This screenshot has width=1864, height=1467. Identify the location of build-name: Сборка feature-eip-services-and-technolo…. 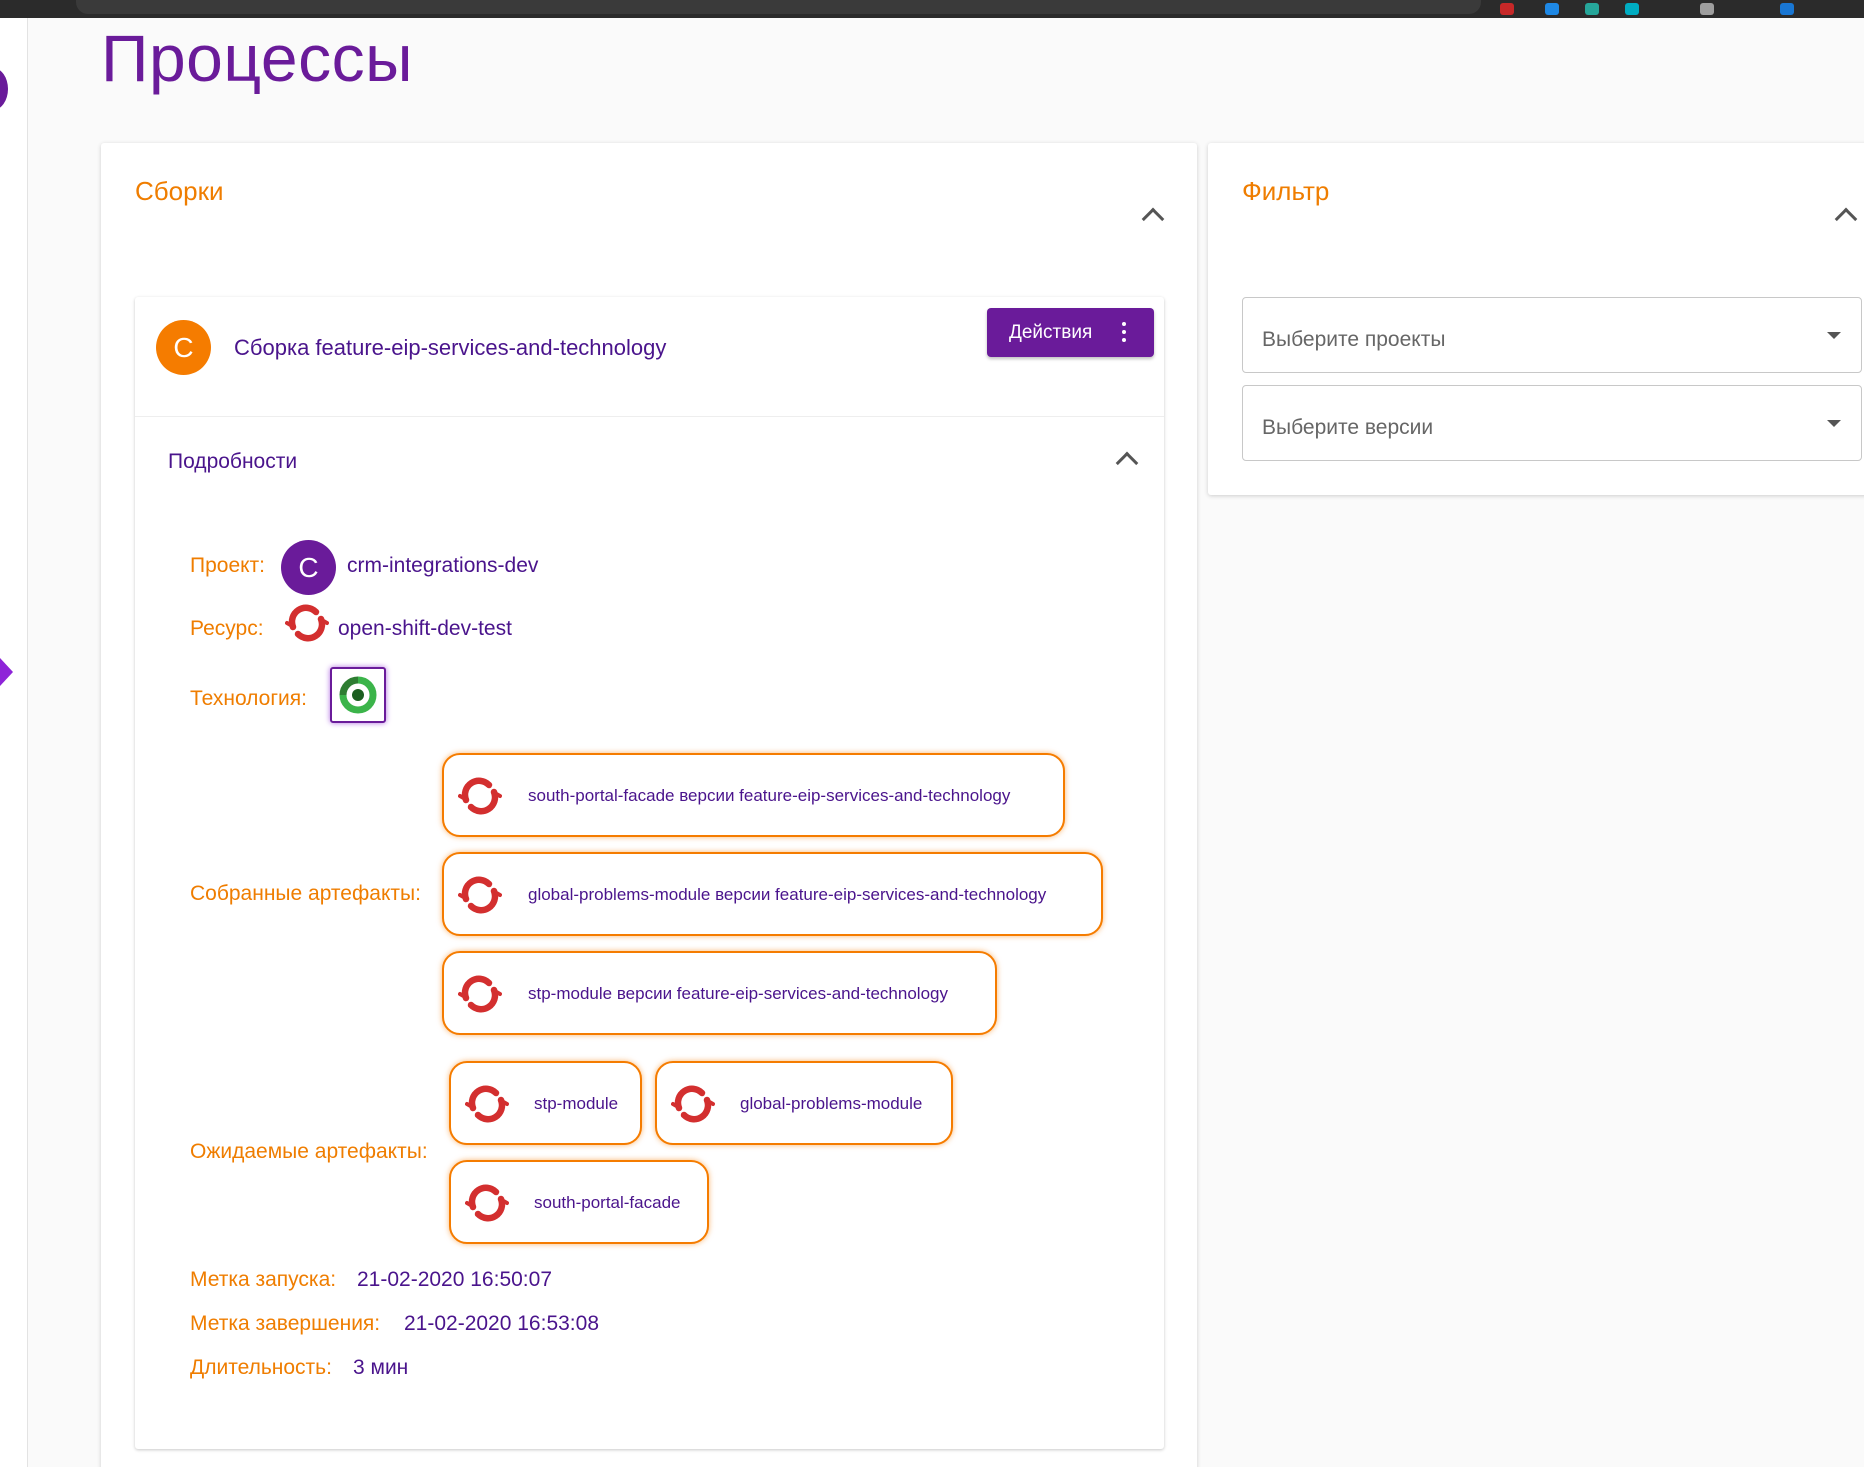
(450, 347).